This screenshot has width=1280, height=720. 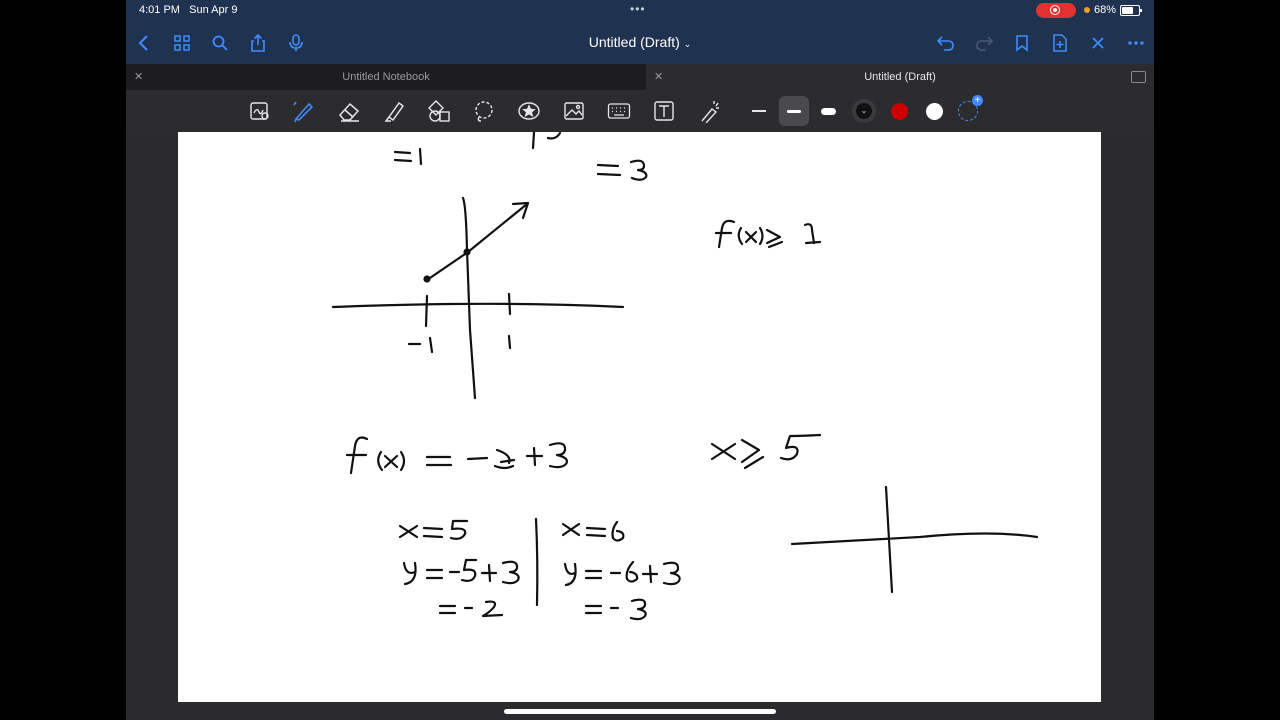 I want to click on handwritten-fragment, so click(x=546, y=141).